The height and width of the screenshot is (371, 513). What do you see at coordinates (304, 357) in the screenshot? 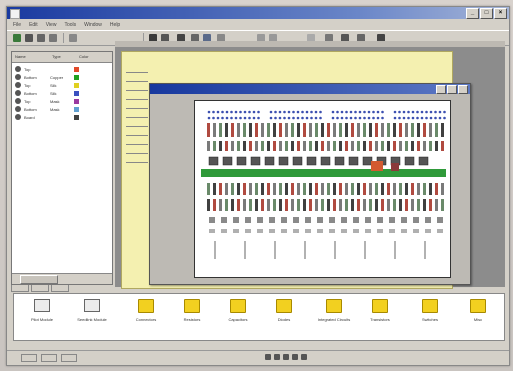
I see `refresh-icon` at bounding box center [304, 357].